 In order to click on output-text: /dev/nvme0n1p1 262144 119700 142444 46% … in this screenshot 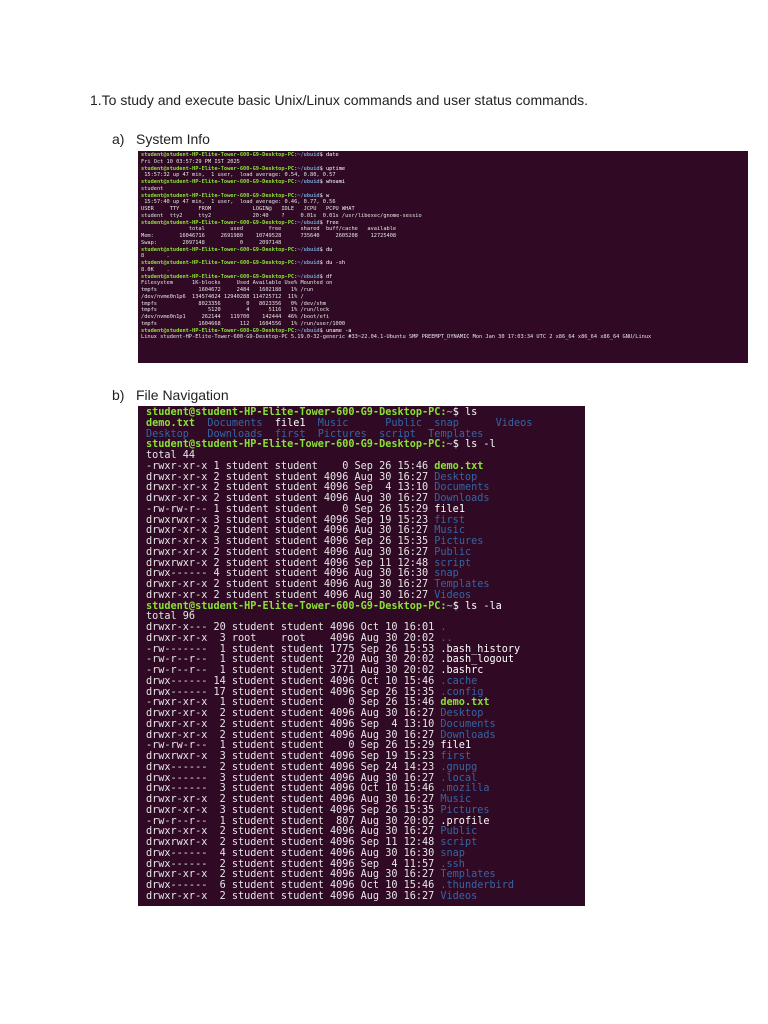, I will do `click(235, 317)`.